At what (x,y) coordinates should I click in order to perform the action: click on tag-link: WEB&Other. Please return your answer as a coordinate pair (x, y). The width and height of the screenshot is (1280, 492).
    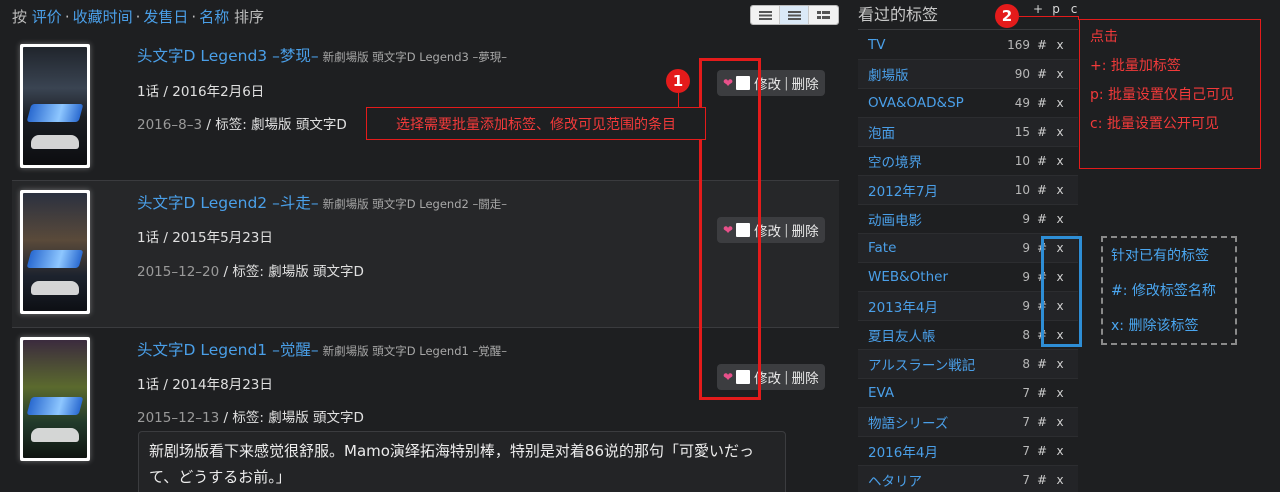
    Looking at the image, I should click on (928, 277).